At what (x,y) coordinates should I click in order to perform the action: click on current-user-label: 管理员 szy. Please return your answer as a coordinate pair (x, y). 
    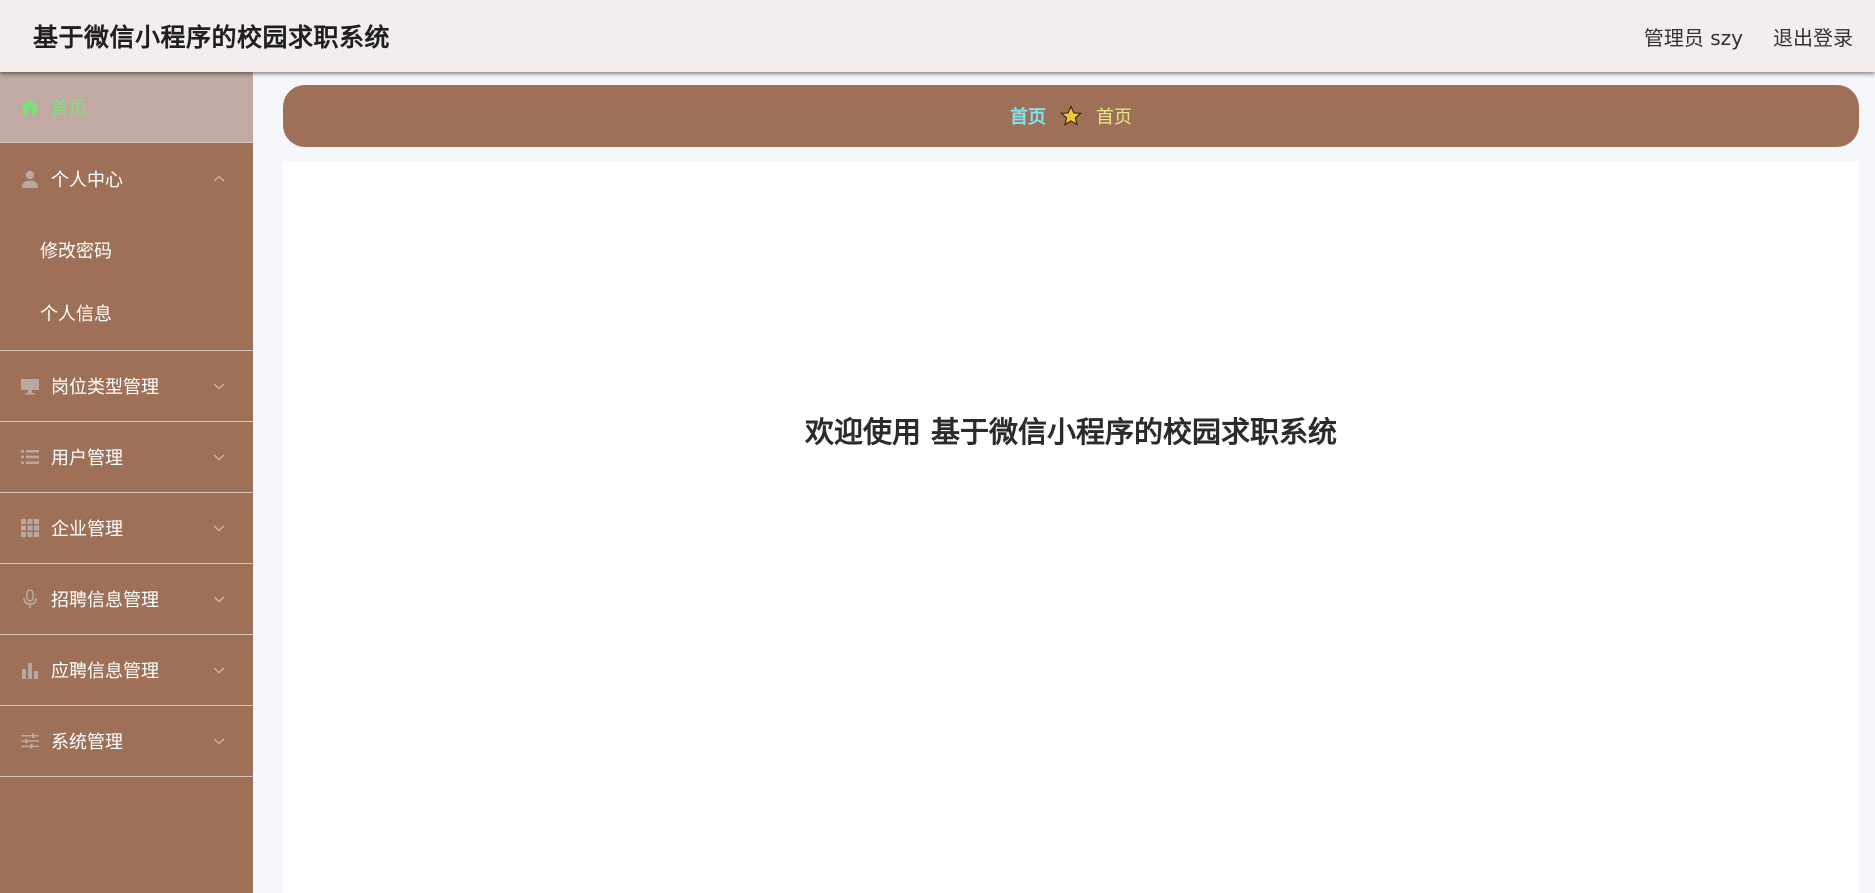
    Looking at the image, I should click on (1693, 37).